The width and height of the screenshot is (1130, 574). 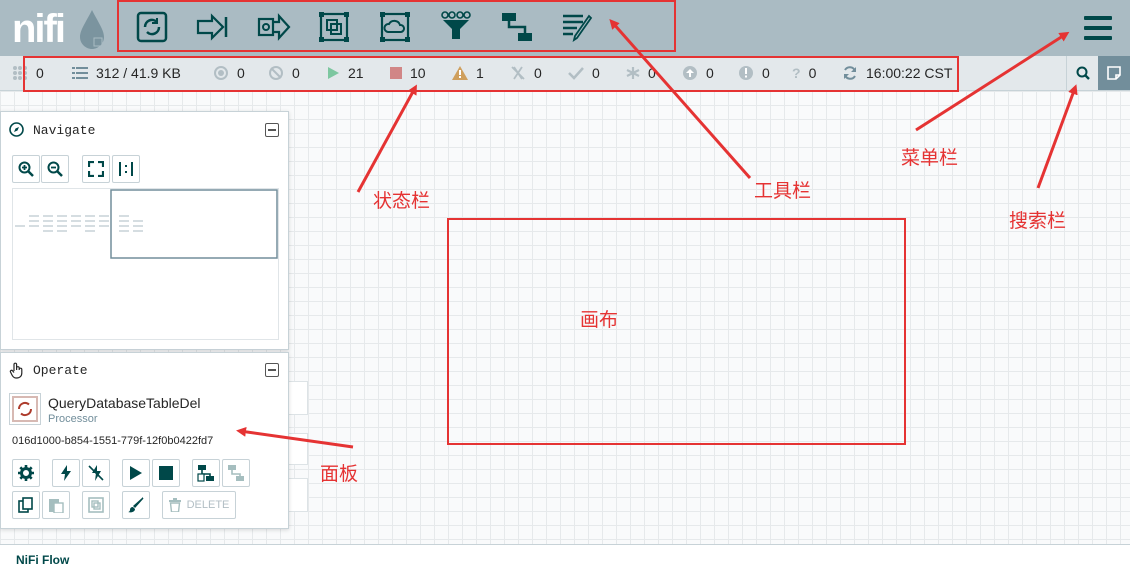 I want to click on menu-bar-annotation: 菜单栏, so click(x=930, y=158).